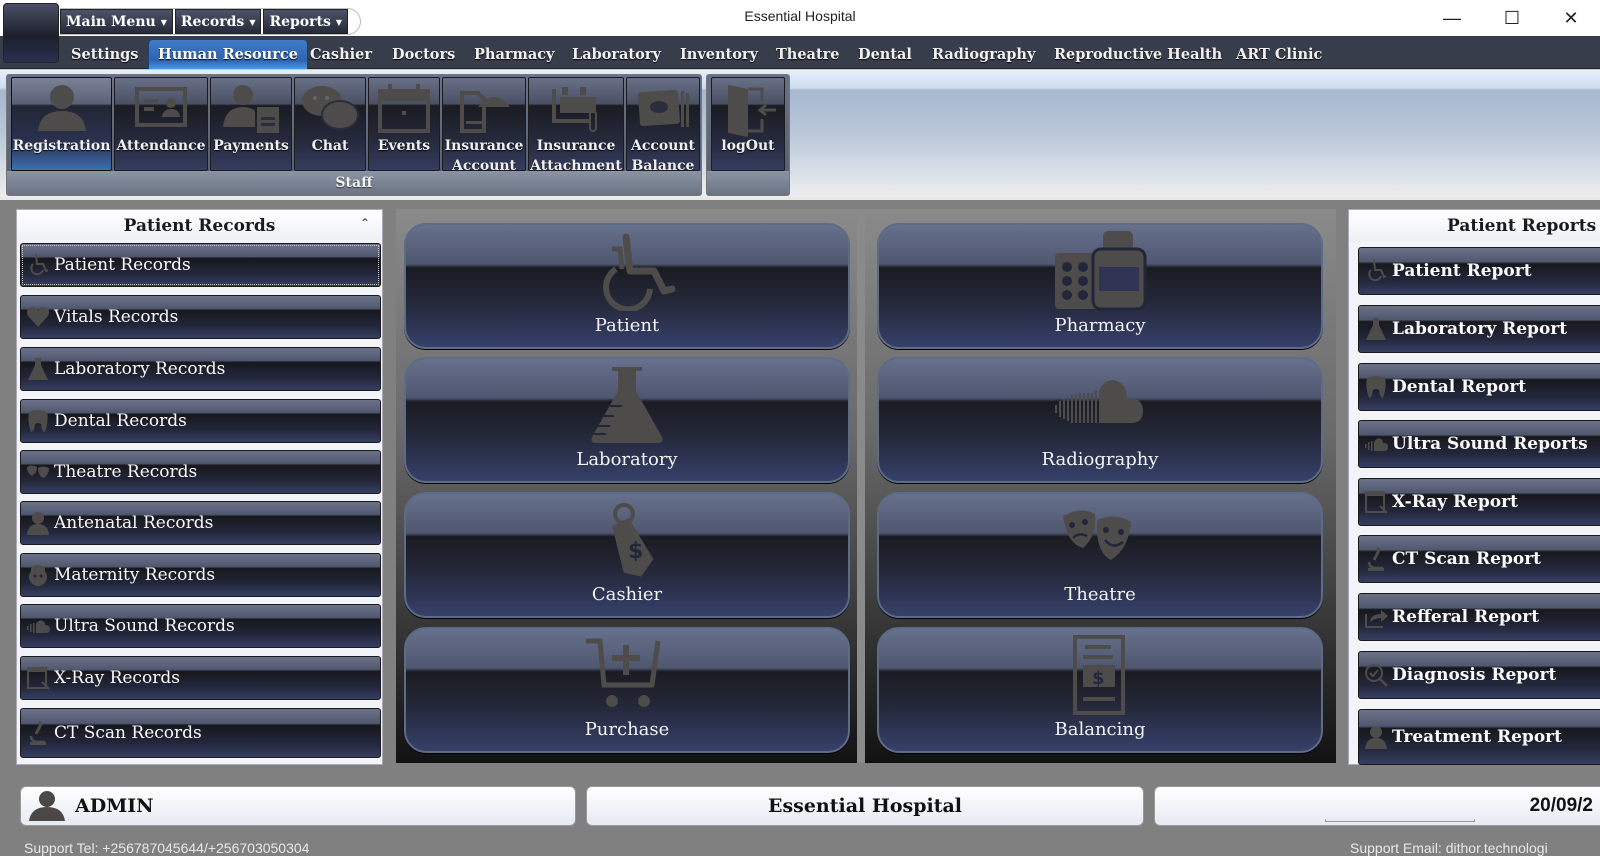 The height and width of the screenshot is (856, 1600). I want to click on attendance-label: Attendance, so click(161, 146).